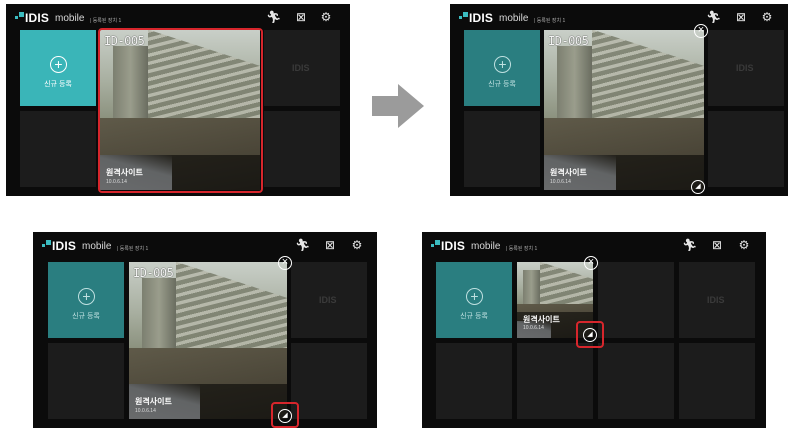  What do you see at coordinates (180, 110) in the screenshot?
I see `selection-highlight` at bounding box center [180, 110].